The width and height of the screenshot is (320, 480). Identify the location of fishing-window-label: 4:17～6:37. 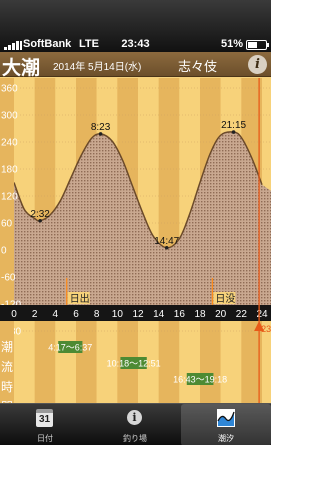
(70, 348).